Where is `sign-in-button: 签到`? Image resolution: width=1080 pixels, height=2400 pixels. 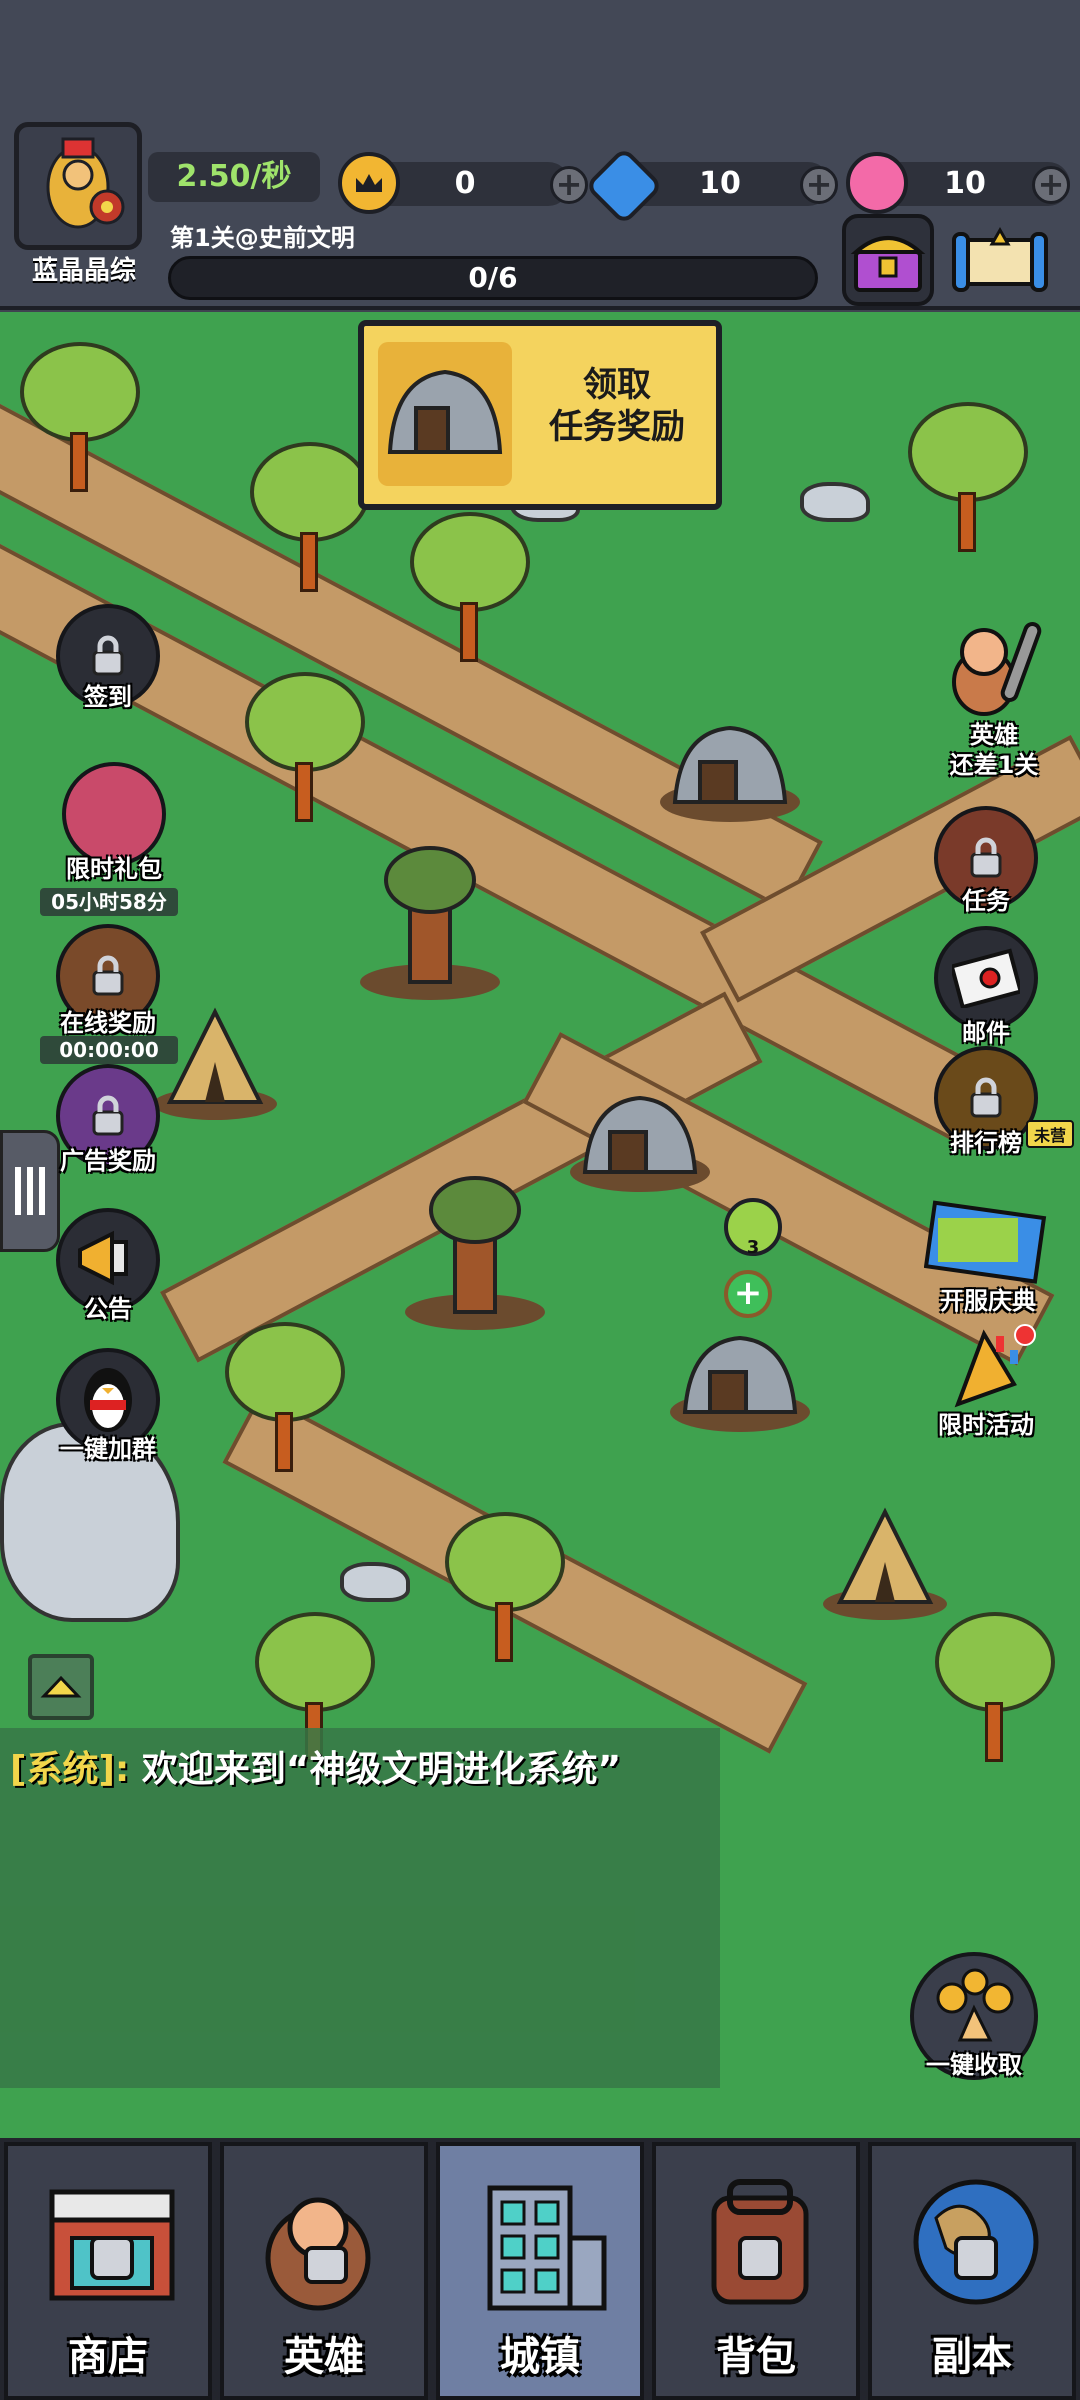 sign-in-button: 签到 is located at coordinates (108, 660).